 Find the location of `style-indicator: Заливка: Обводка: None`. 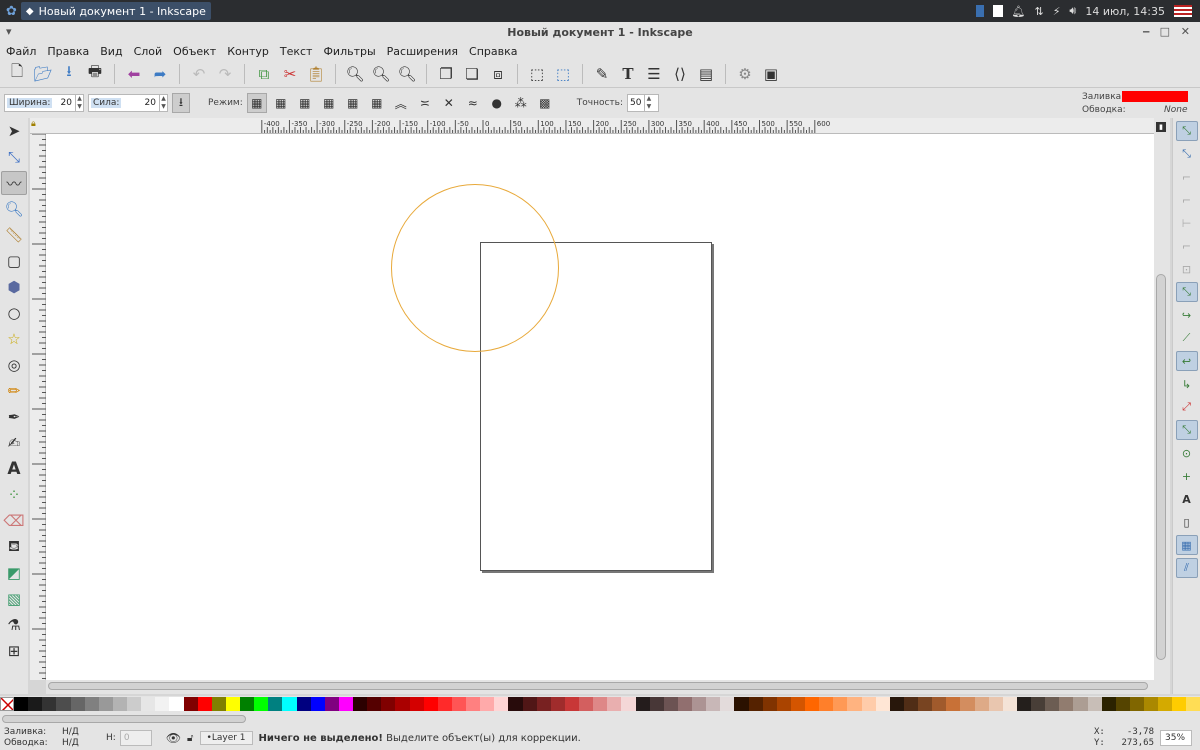

style-indicator: Заливка: Обводка: None is located at coordinates (1138, 103).